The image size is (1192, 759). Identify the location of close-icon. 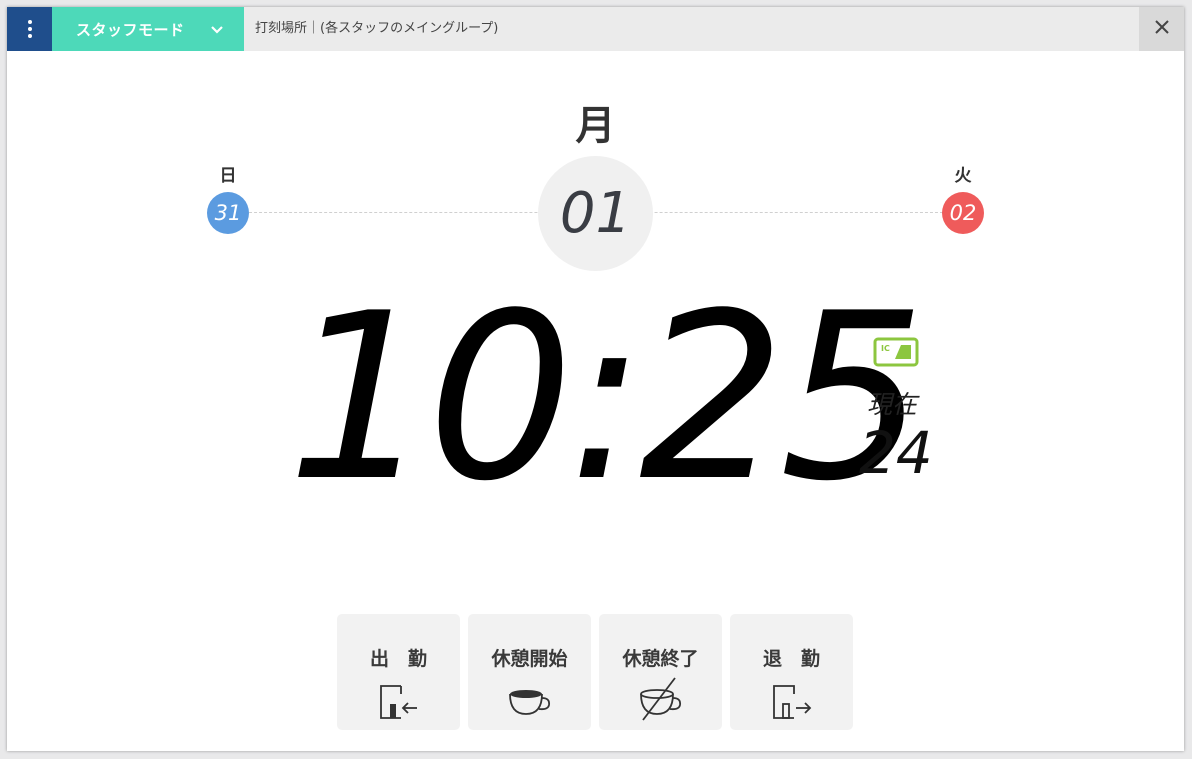
(1162, 29).